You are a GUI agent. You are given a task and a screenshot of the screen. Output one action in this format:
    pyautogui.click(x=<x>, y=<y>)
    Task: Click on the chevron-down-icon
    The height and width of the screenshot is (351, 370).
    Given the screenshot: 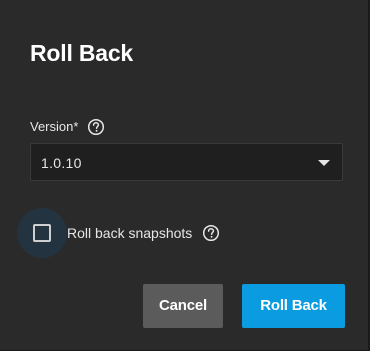 What is the action you would take?
    pyautogui.click(x=324, y=163)
    